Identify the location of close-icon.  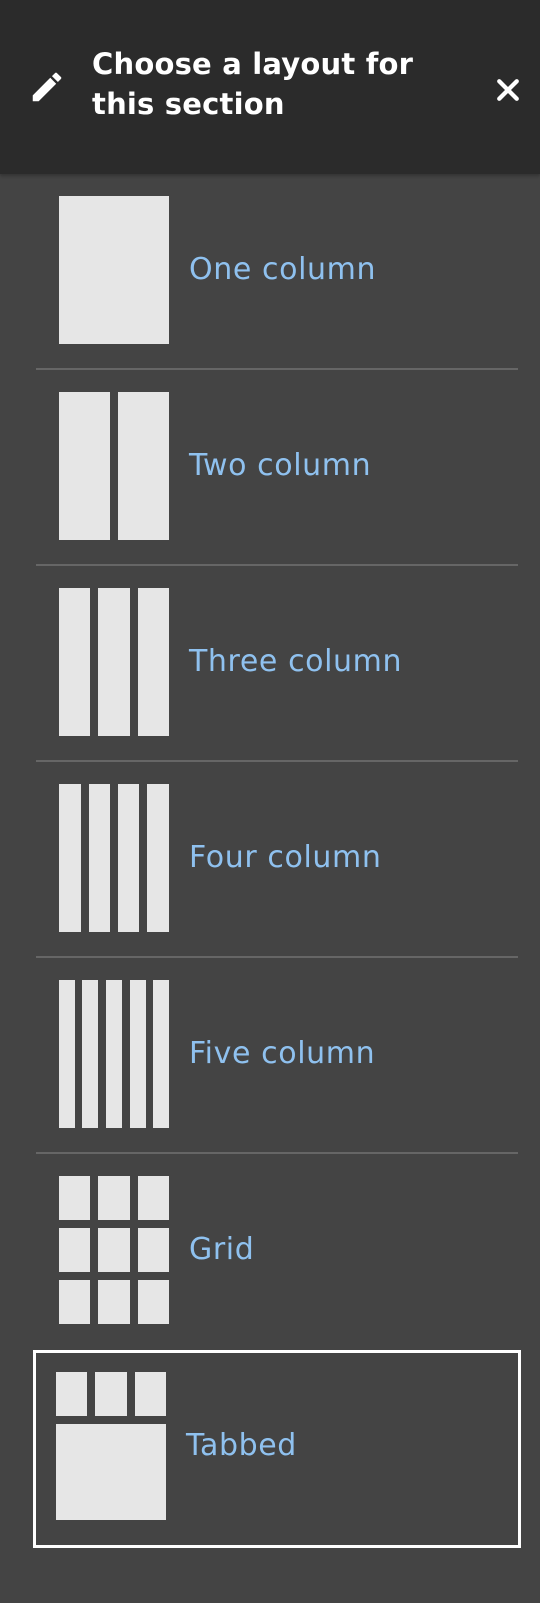
(508, 90).